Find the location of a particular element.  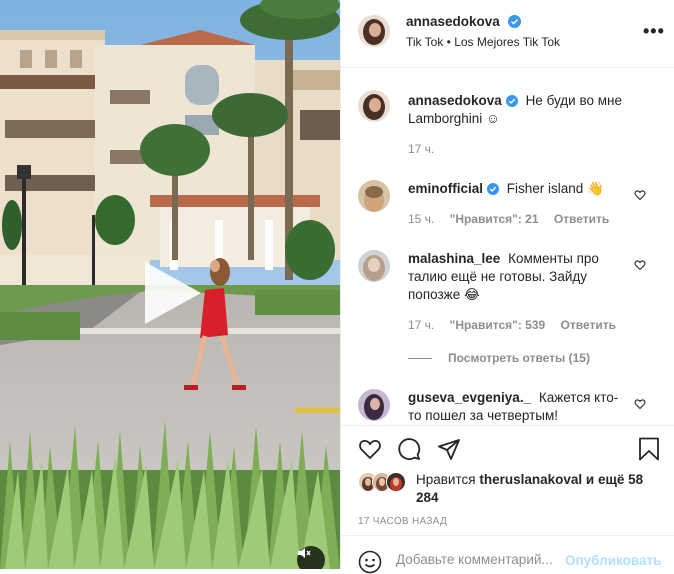

liker-username: theruslanakoval is located at coordinates (530, 479).